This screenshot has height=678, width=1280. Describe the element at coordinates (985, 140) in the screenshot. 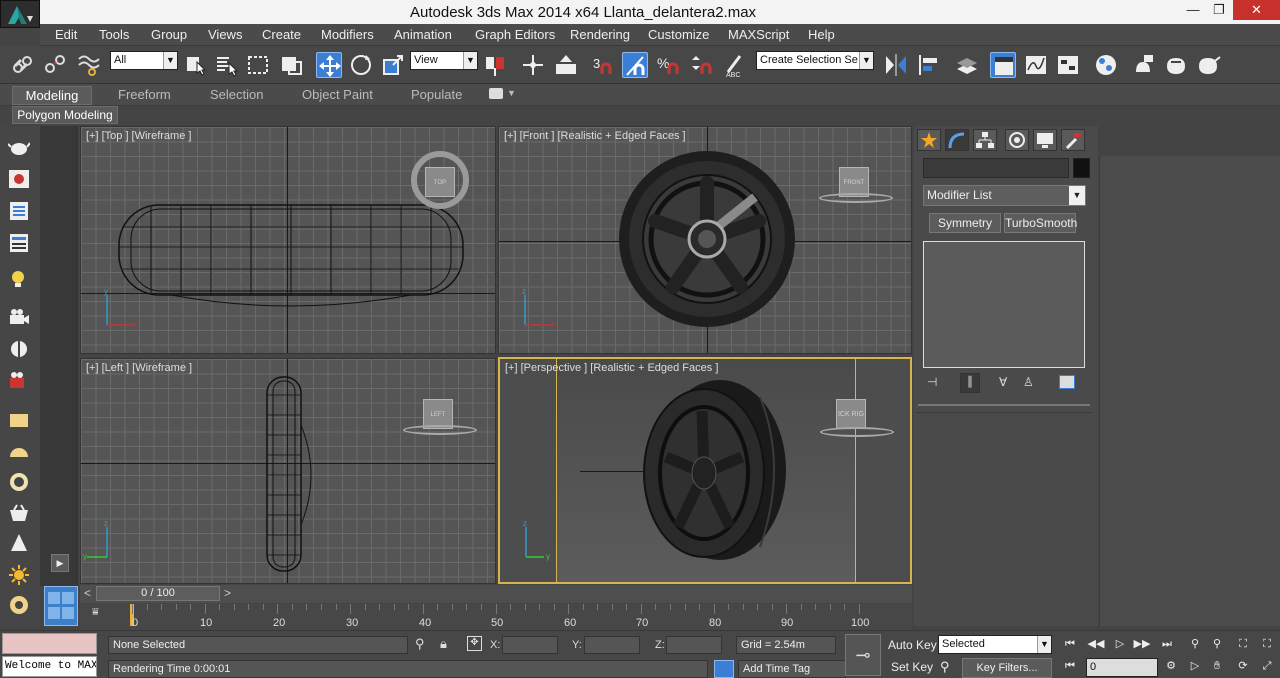

I see `hierarchy-tab-icon` at that location.